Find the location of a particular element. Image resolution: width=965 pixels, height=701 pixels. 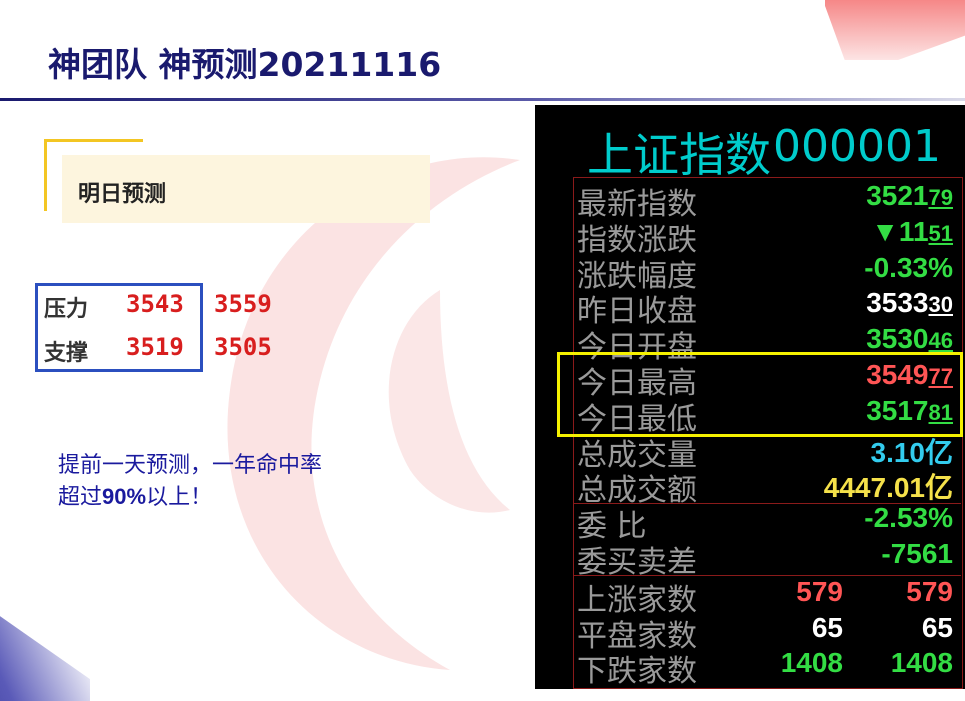

breadth-row: 下跌家数 1408 1408 is located at coordinates (766, 667).